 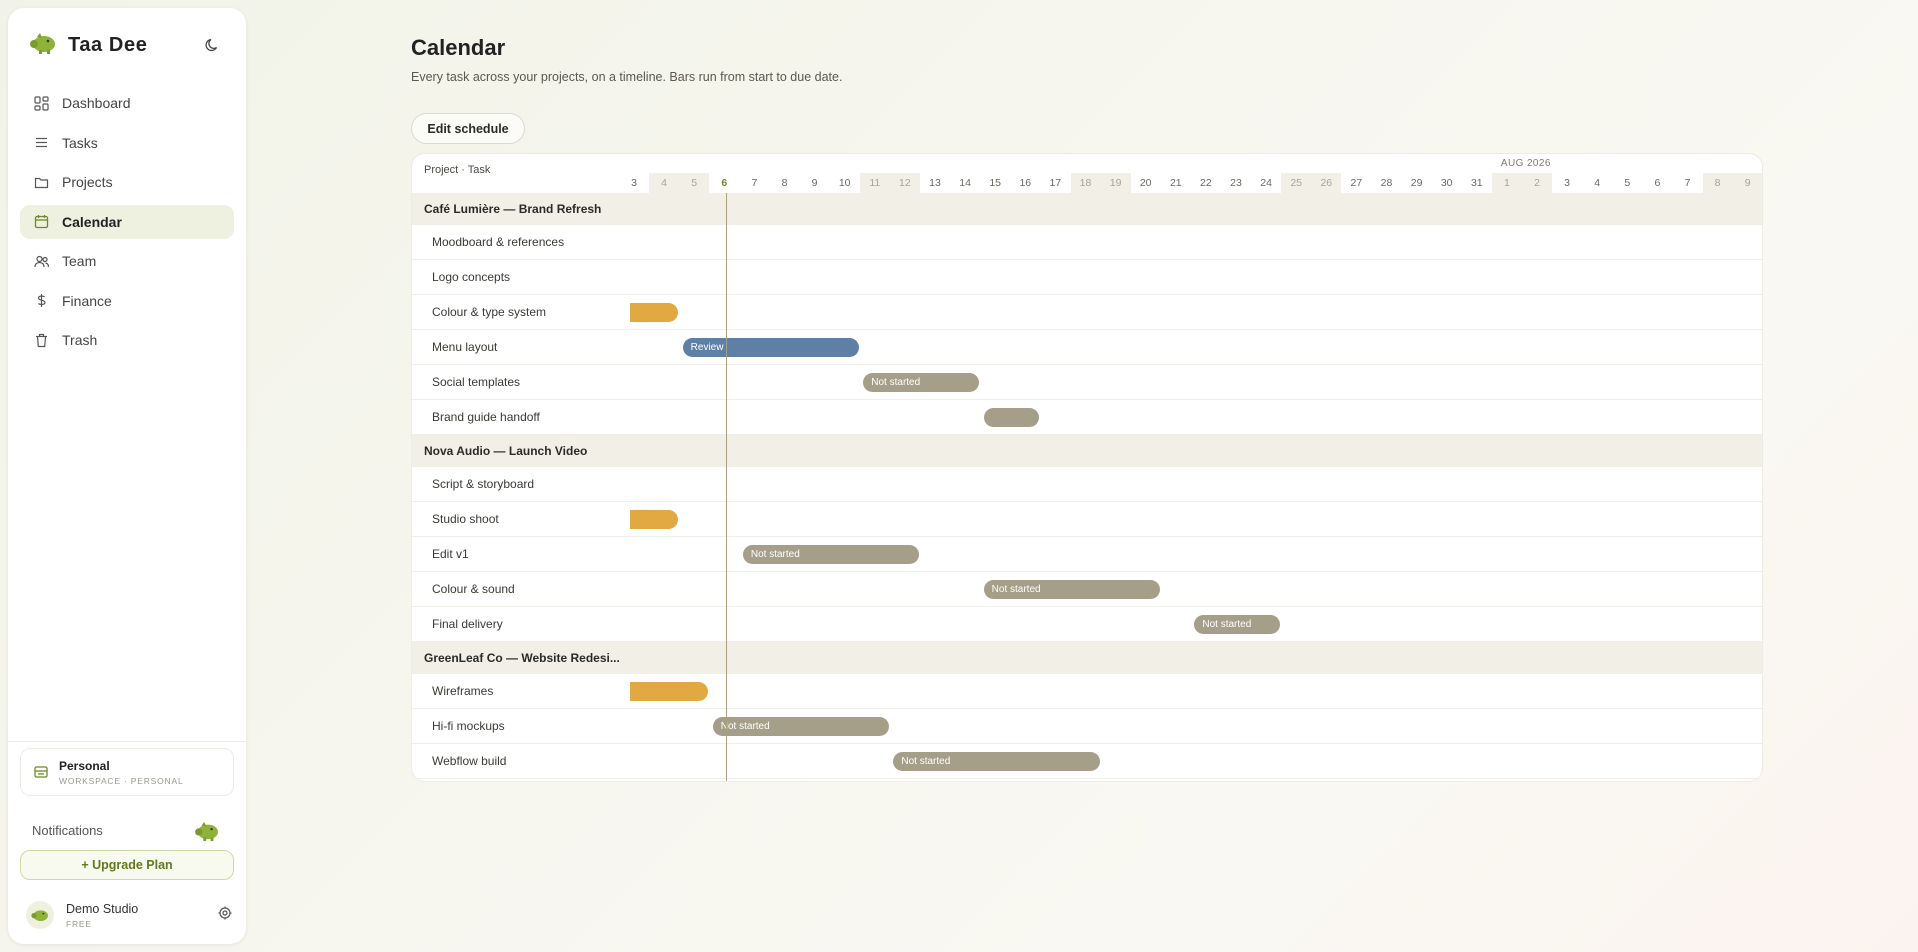 I want to click on user-profile: Demo Studio FREE, so click(x=131, y=915).